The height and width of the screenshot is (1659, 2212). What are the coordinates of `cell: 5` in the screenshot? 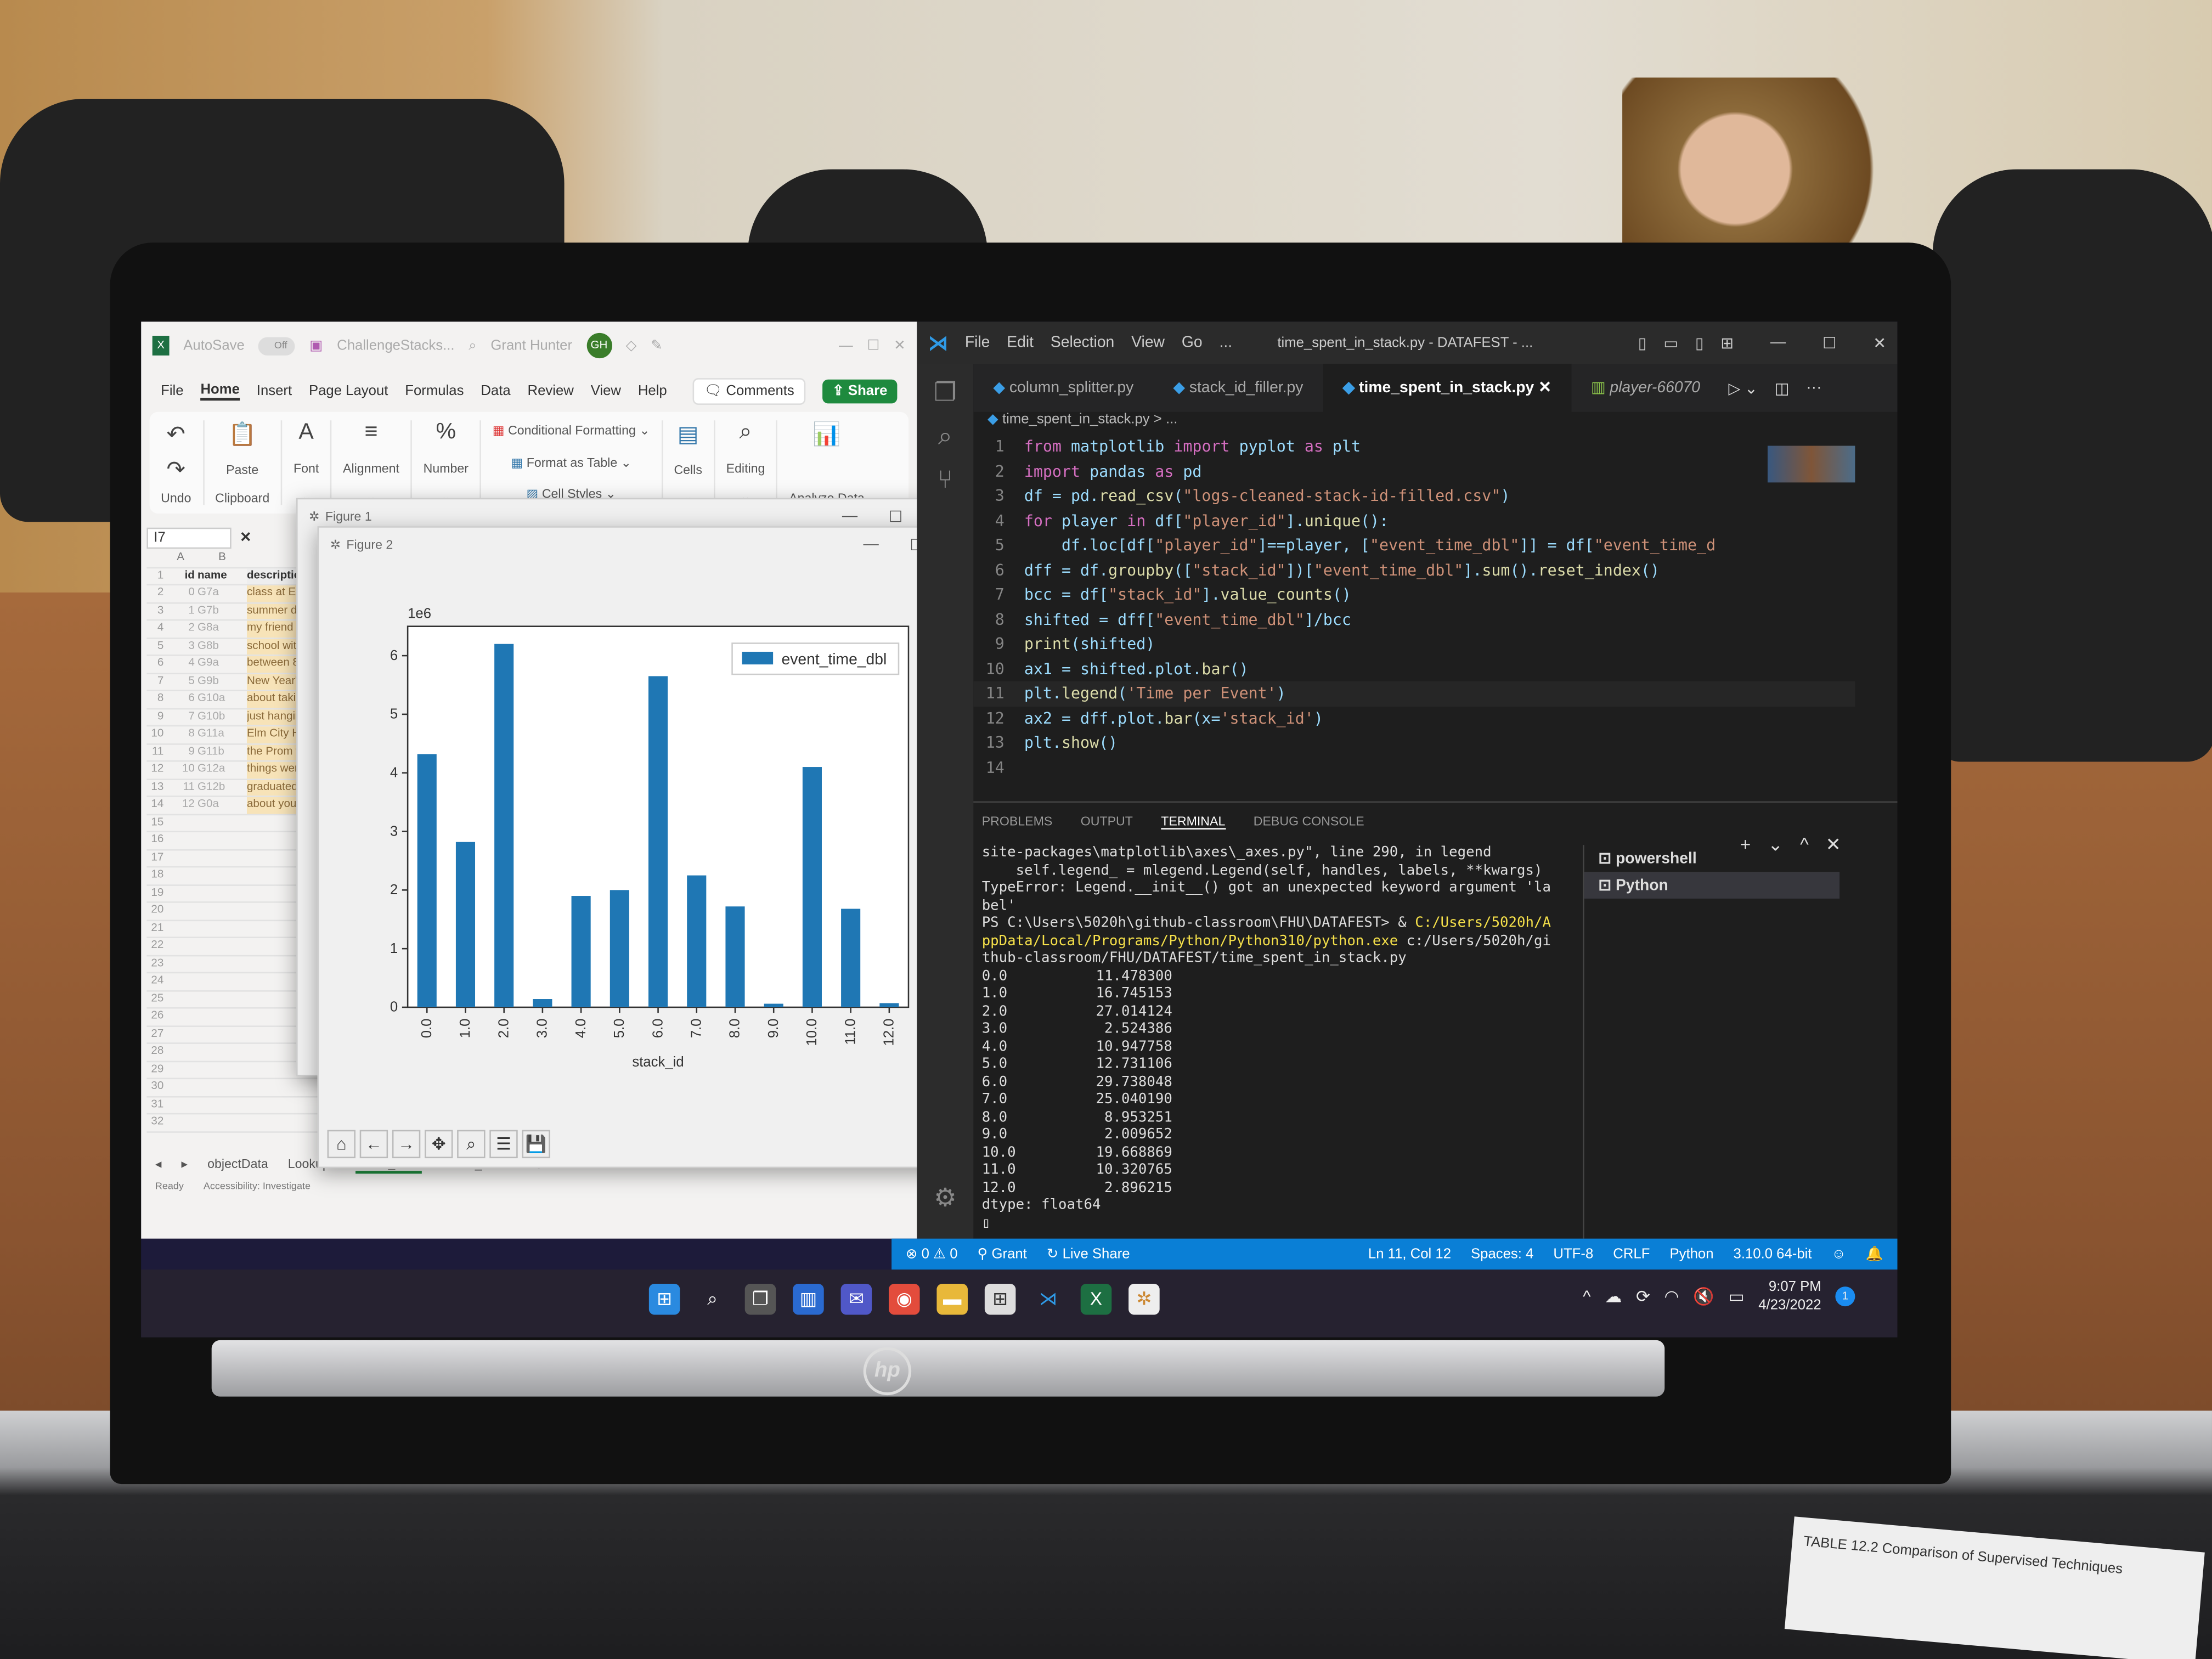 It's located at (182, 682).